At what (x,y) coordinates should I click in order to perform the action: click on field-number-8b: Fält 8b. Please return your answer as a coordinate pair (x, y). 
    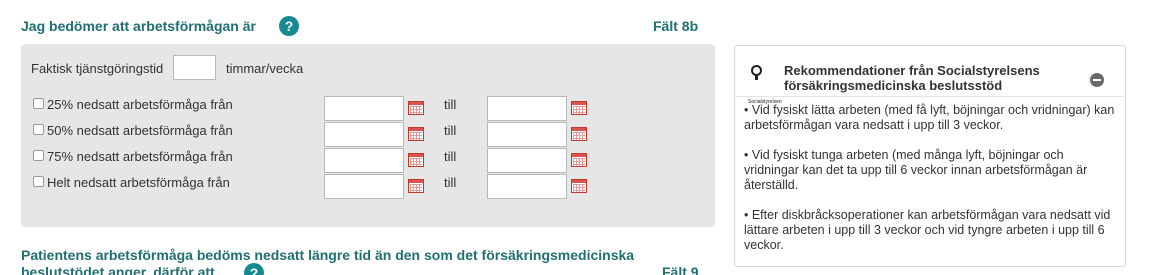
    Looking at the image, I should click on (676, 26).